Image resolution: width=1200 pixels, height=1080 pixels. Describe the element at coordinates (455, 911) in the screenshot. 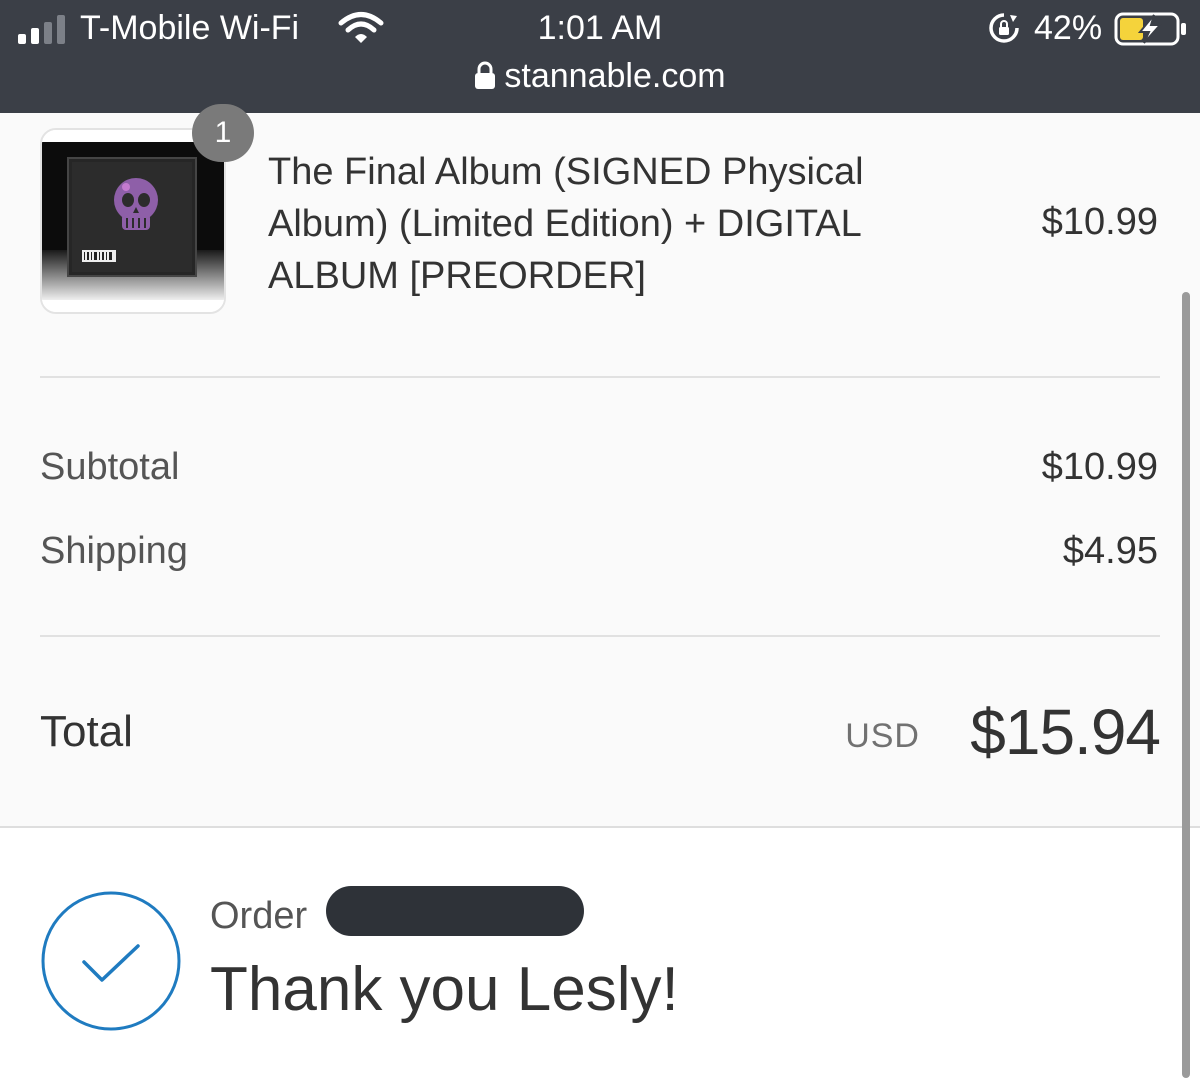

I see `order-number-redacted` at that location.